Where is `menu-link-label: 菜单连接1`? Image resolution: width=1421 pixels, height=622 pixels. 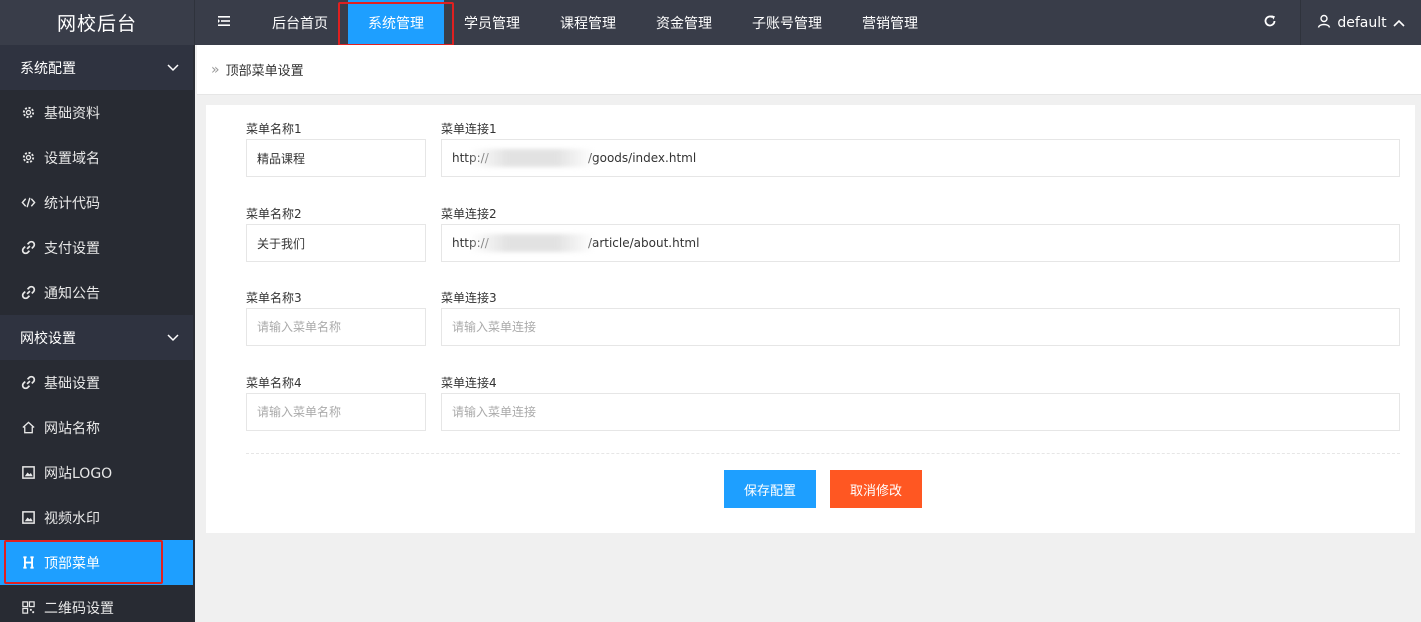 menu-link-label: 菜单连接1 is located at coordinates (469, 129).